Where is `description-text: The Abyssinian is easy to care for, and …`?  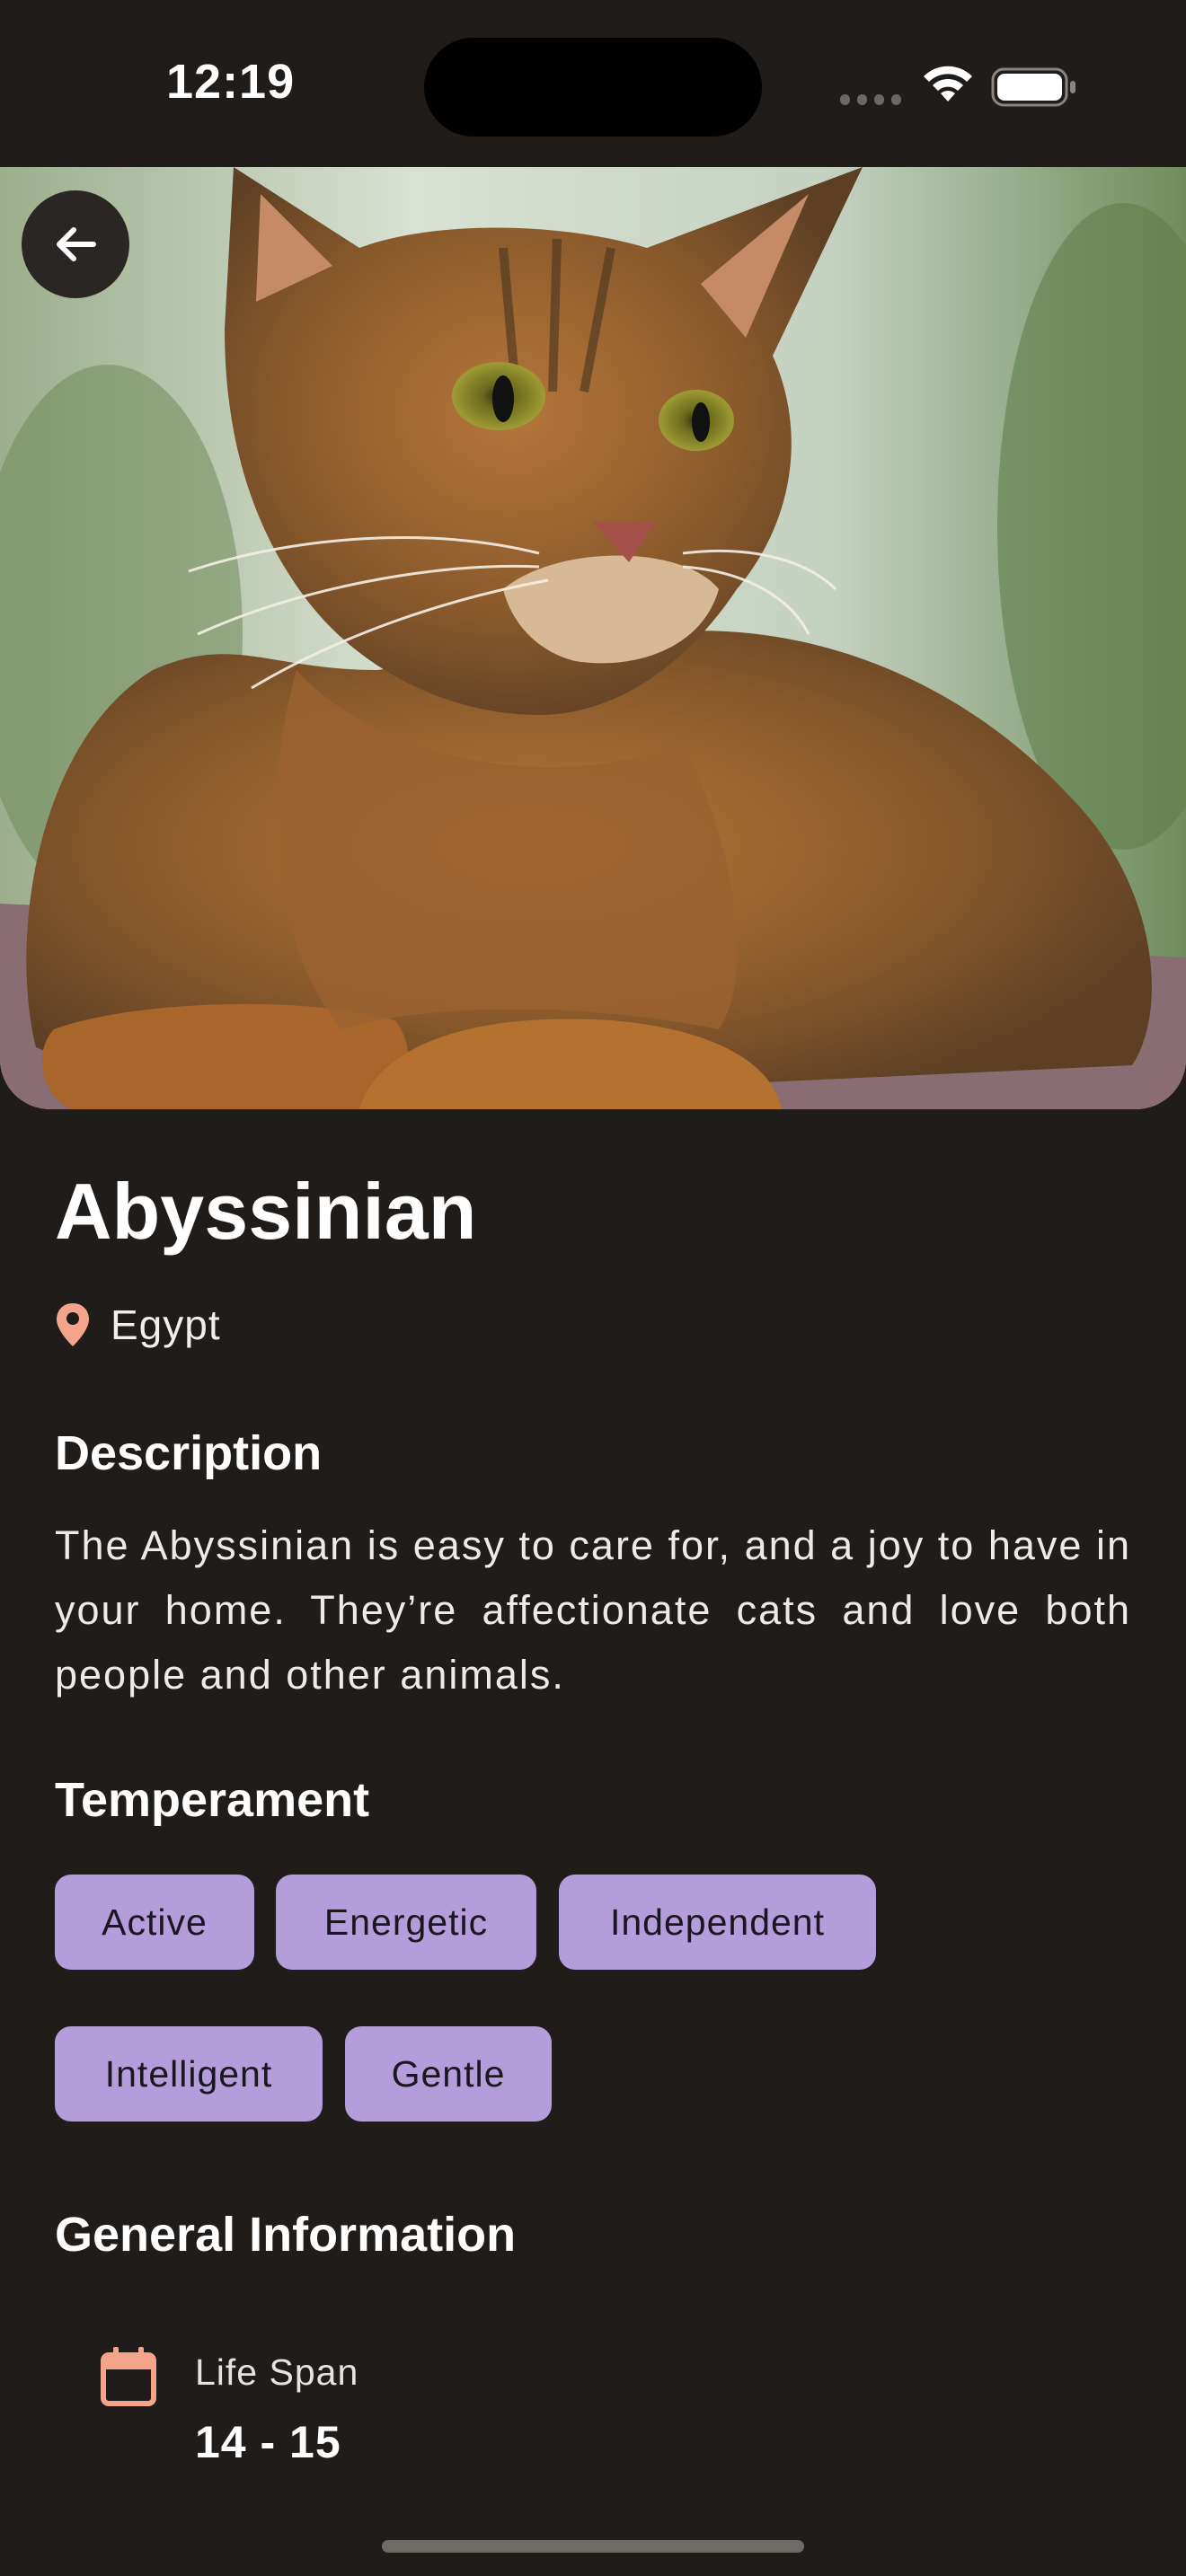 description-text: The Abyssinian is easy to care for, and … is located at coordinates (593, 1610).